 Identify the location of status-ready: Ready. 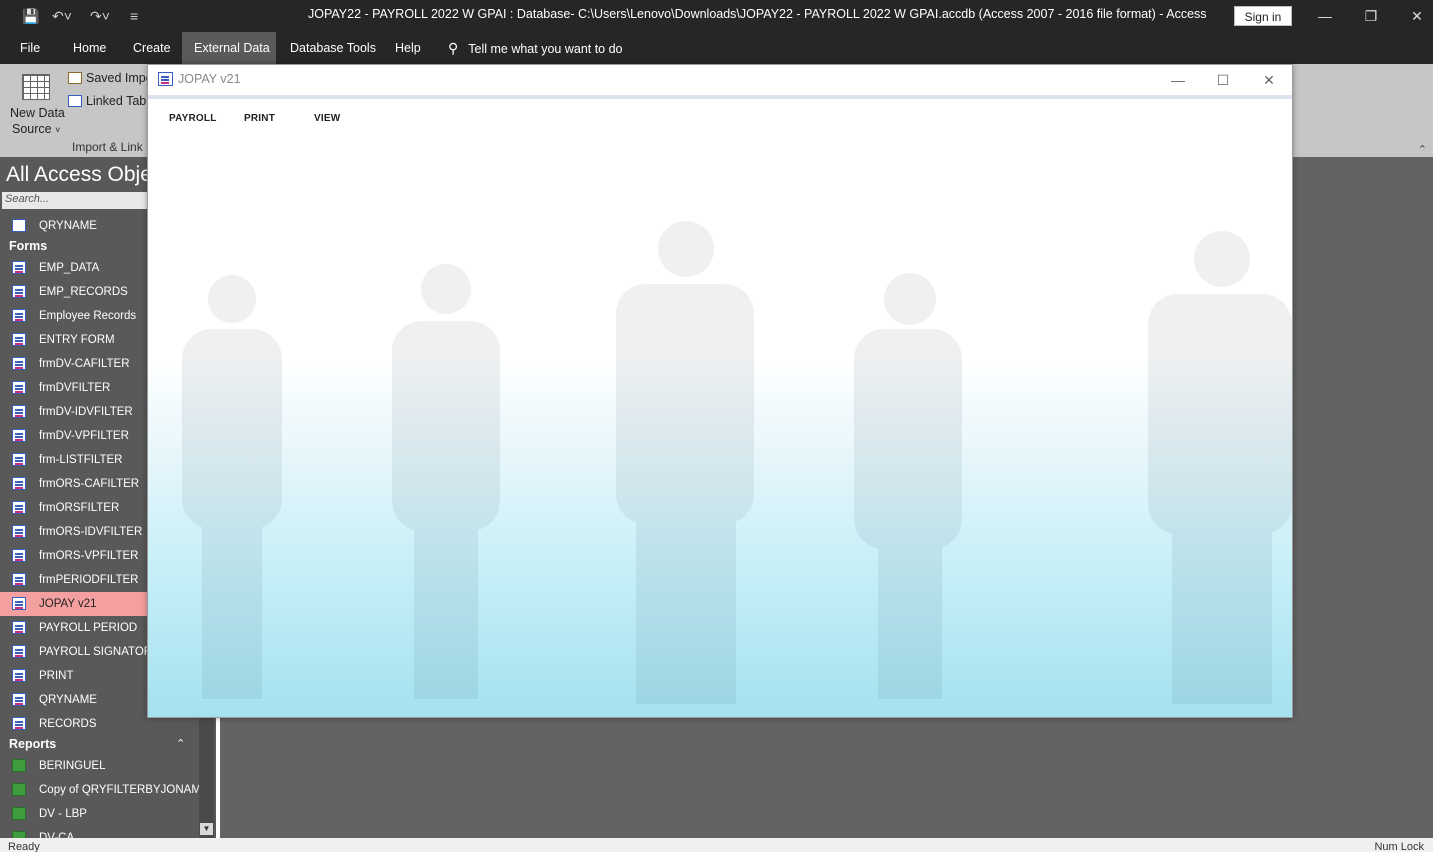
(24, 846).